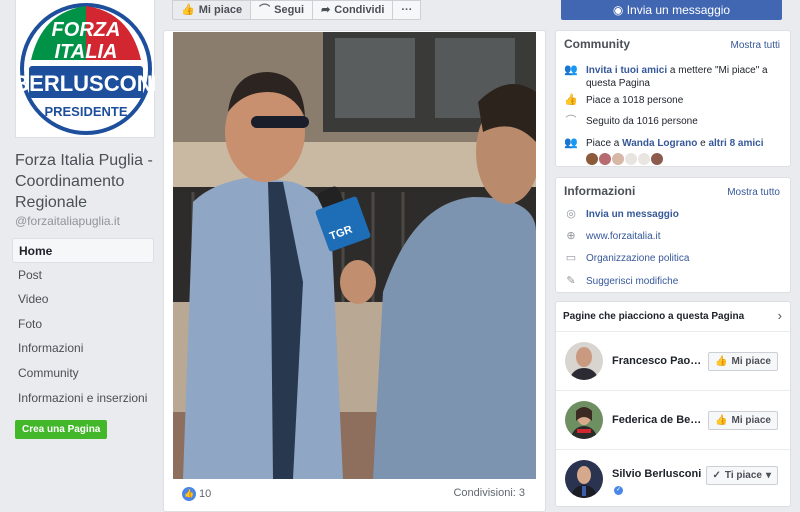 This screenshot has height=512, width=800. I want to click on nav-community: Community, so click(83, 373).